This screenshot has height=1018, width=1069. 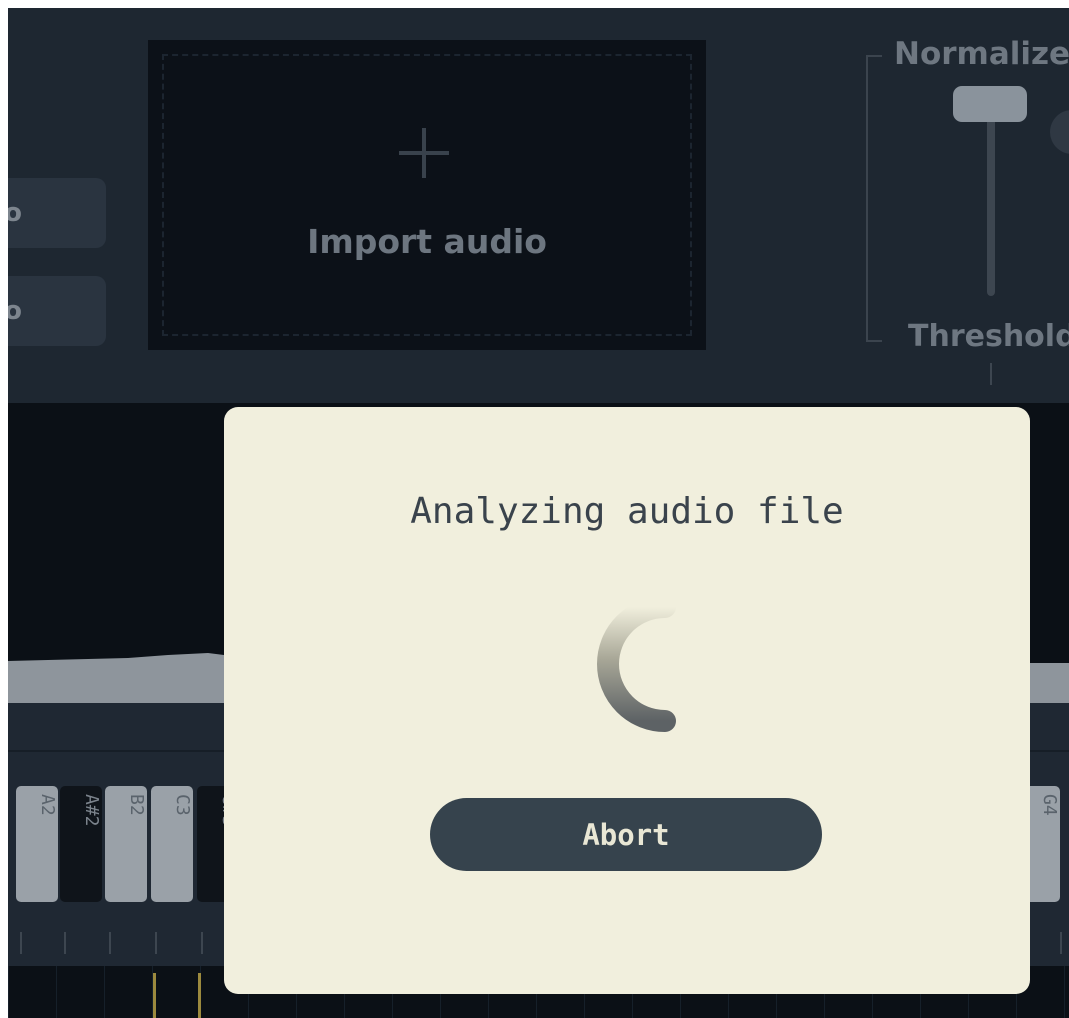 I want to click on sidebar-button-2: o, so click(x=57, y=311).